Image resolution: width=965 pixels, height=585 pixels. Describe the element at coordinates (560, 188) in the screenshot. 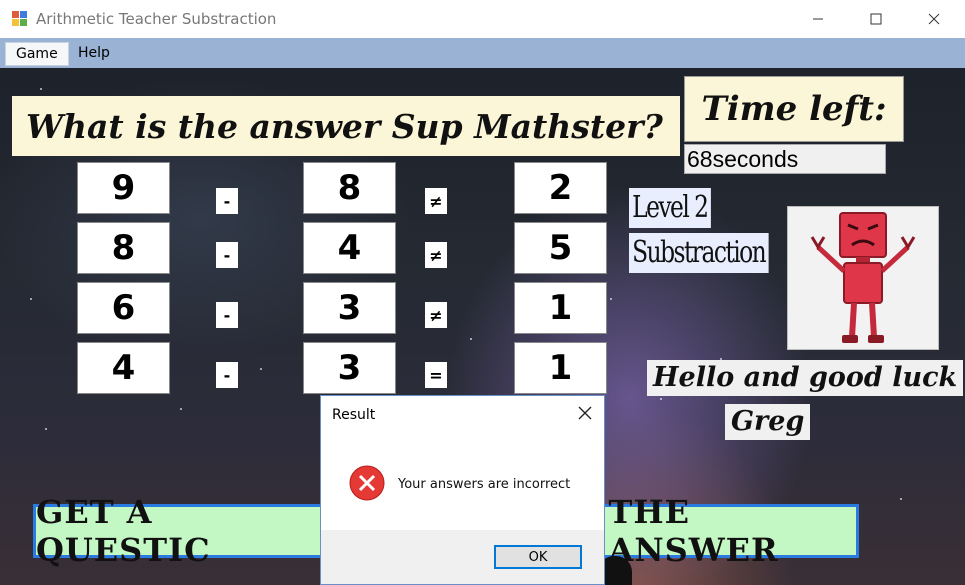

I see `answer-field-1: 2` at that location.